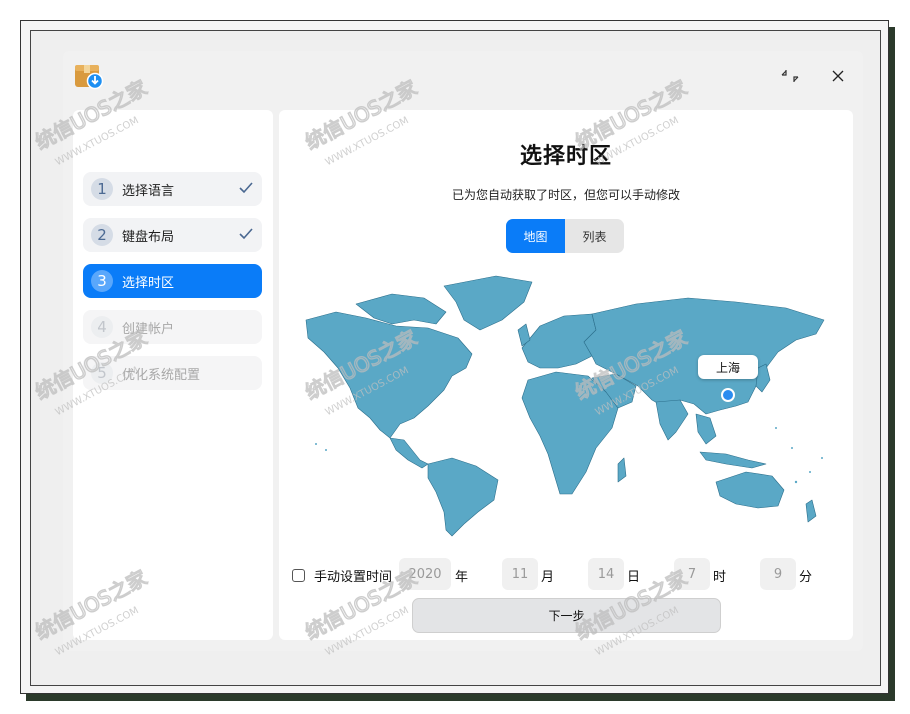 Image resolution: width=910 pixels, height=714 pixels. I want to click on step-select-language: 1 选择语言, so click(172, 189).